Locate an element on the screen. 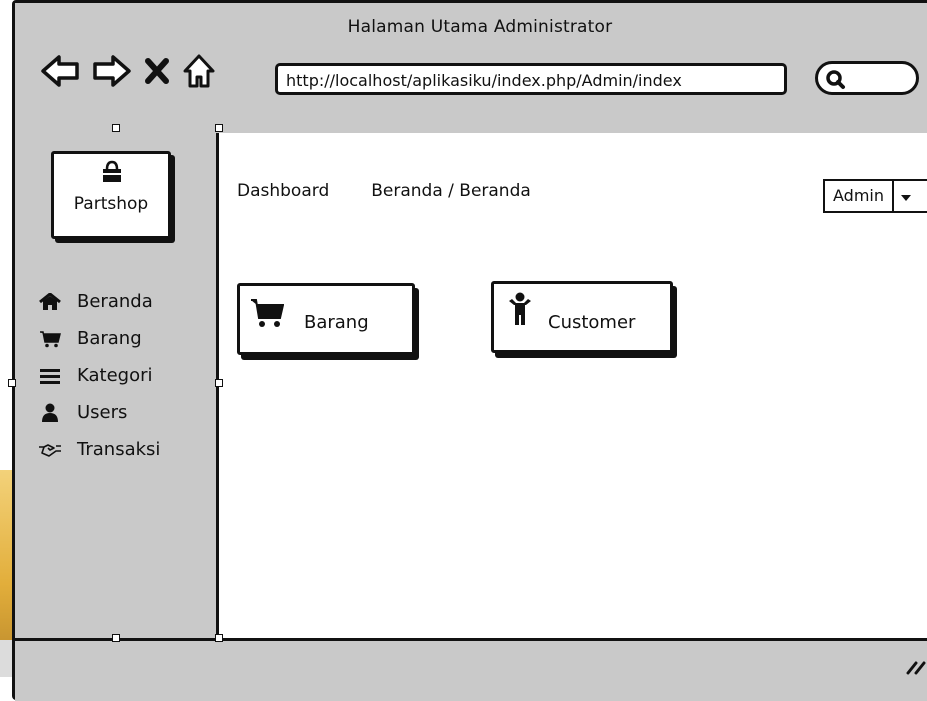 This screenshot has height=701, width=927. search-input is located at coordinates (867, 78).